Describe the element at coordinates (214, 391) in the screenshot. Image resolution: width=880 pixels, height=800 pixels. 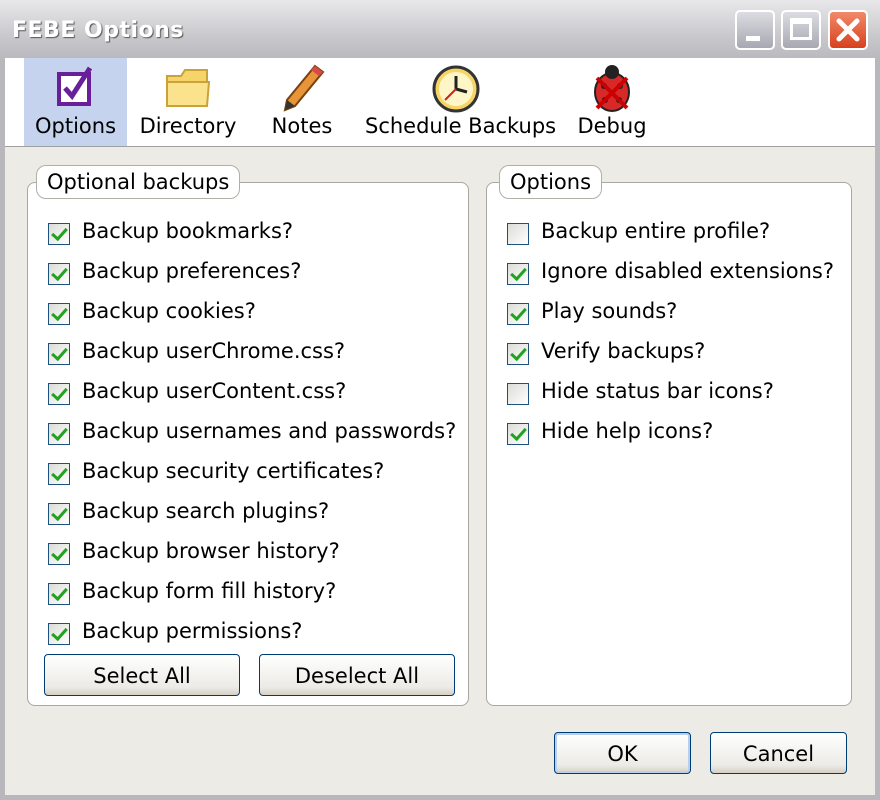
I see `checkbox-label: Backup userContent.css?` at that location.